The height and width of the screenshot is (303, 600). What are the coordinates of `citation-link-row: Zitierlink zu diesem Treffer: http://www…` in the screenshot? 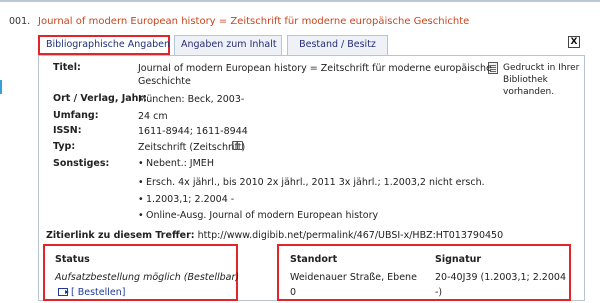 It's located at (274, 235).